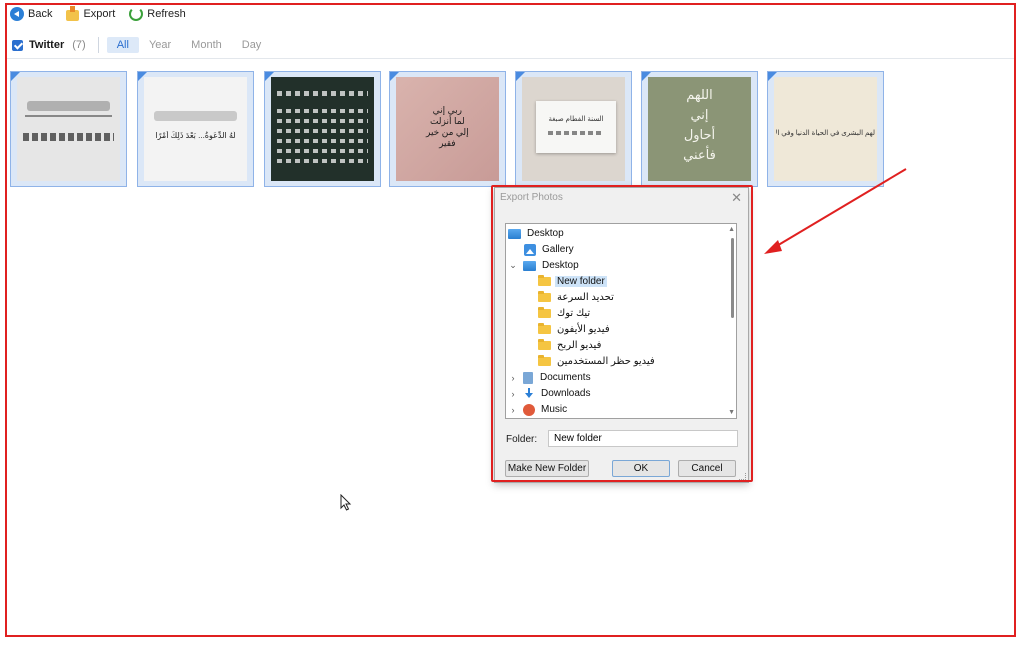  What do you see at coordinates (346, 502) in the screenshot?
I see `mouse-cursor-icon` at bounding box center [346, 502].